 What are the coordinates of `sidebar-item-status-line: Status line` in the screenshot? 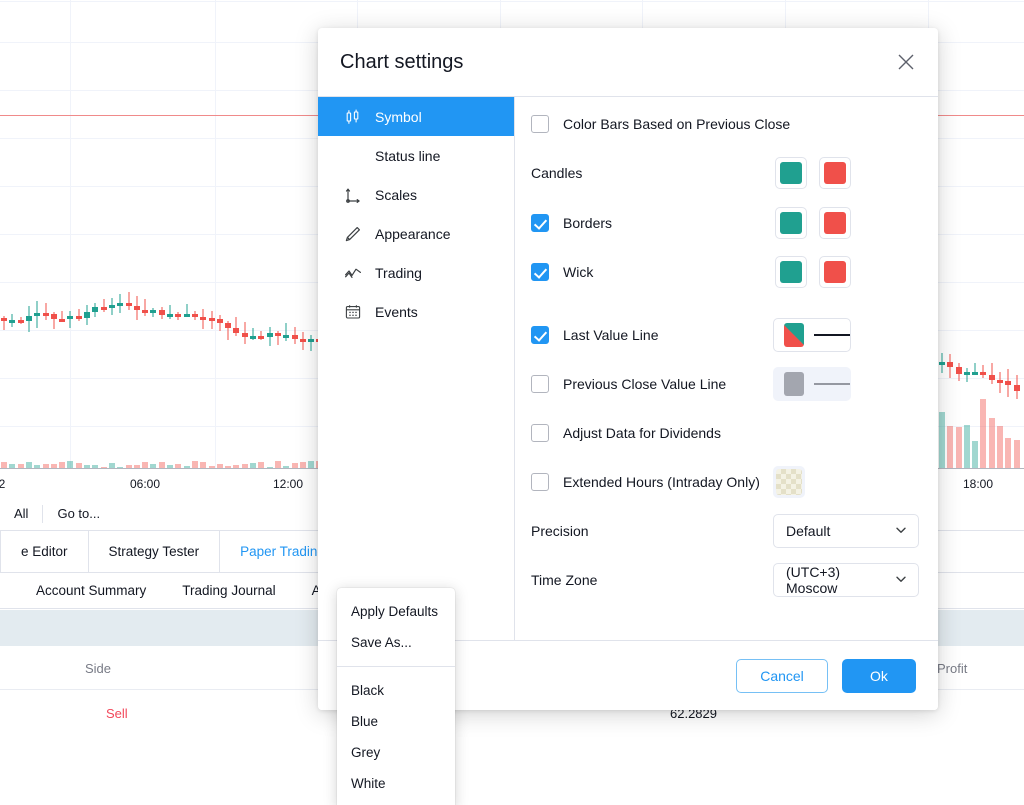 It's located at (416, 155).